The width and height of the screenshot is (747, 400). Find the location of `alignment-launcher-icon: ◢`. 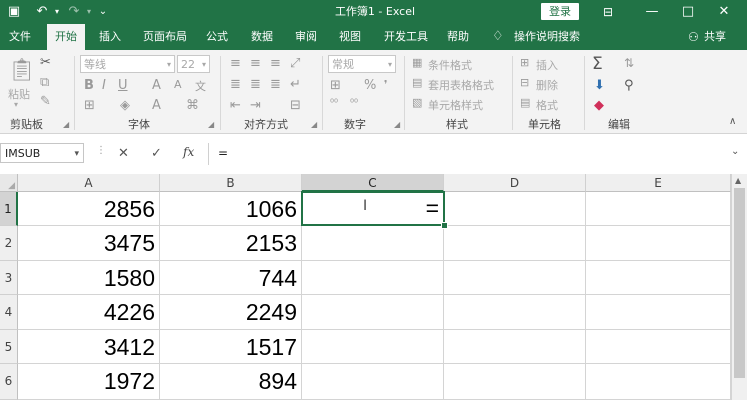

alignment-launcher-icon: ◢ is located at coordinates (314, 124).